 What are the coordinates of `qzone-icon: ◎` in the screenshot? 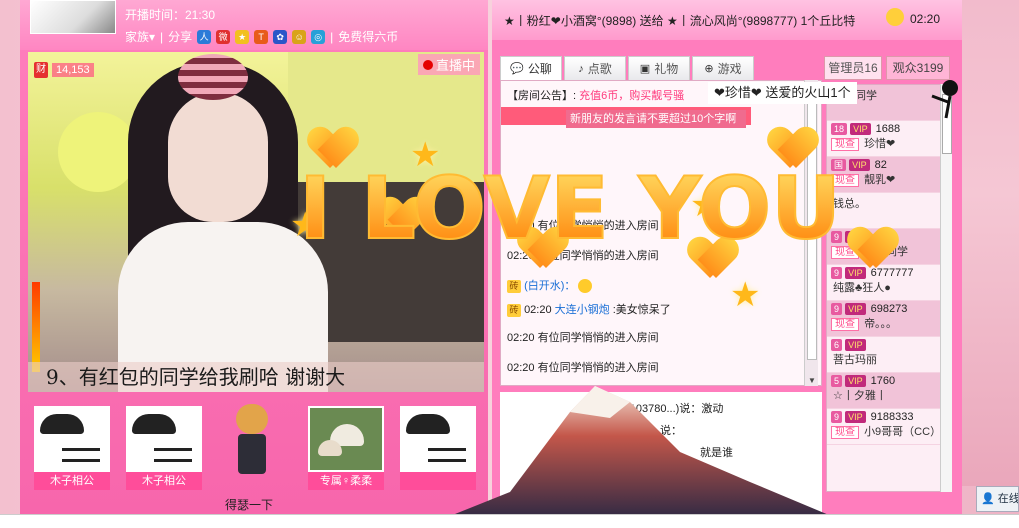 It's located at (318, 36).